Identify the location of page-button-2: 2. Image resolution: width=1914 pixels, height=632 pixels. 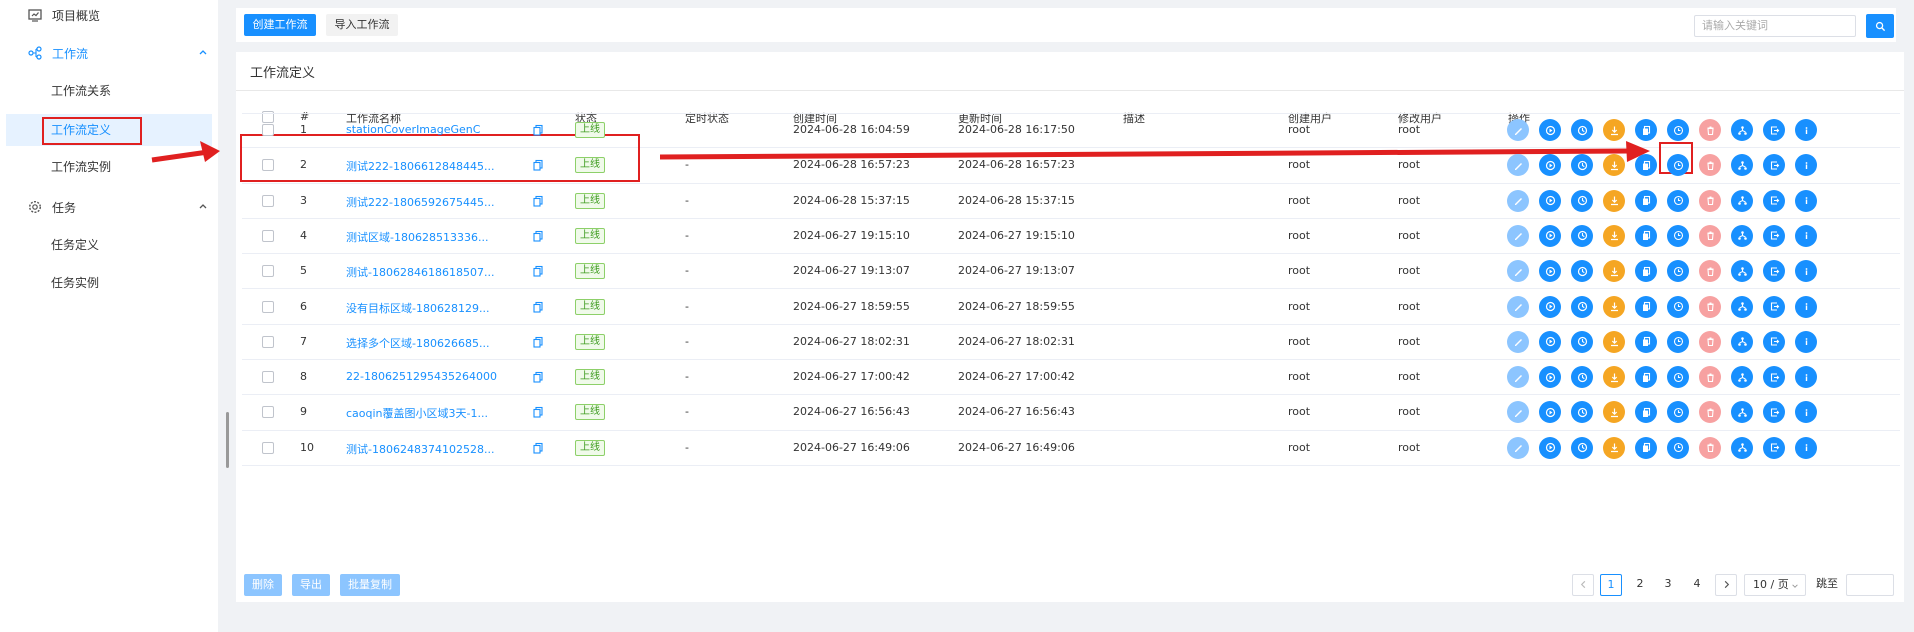
(1640, 585).